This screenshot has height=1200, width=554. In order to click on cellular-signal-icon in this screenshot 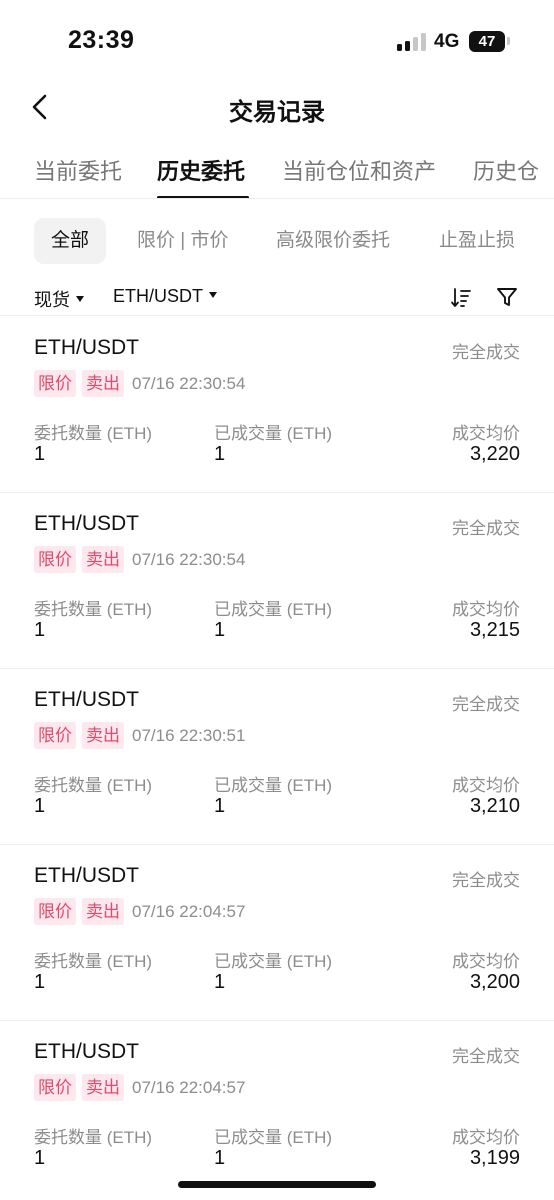, I will do `click(412, 42)`.